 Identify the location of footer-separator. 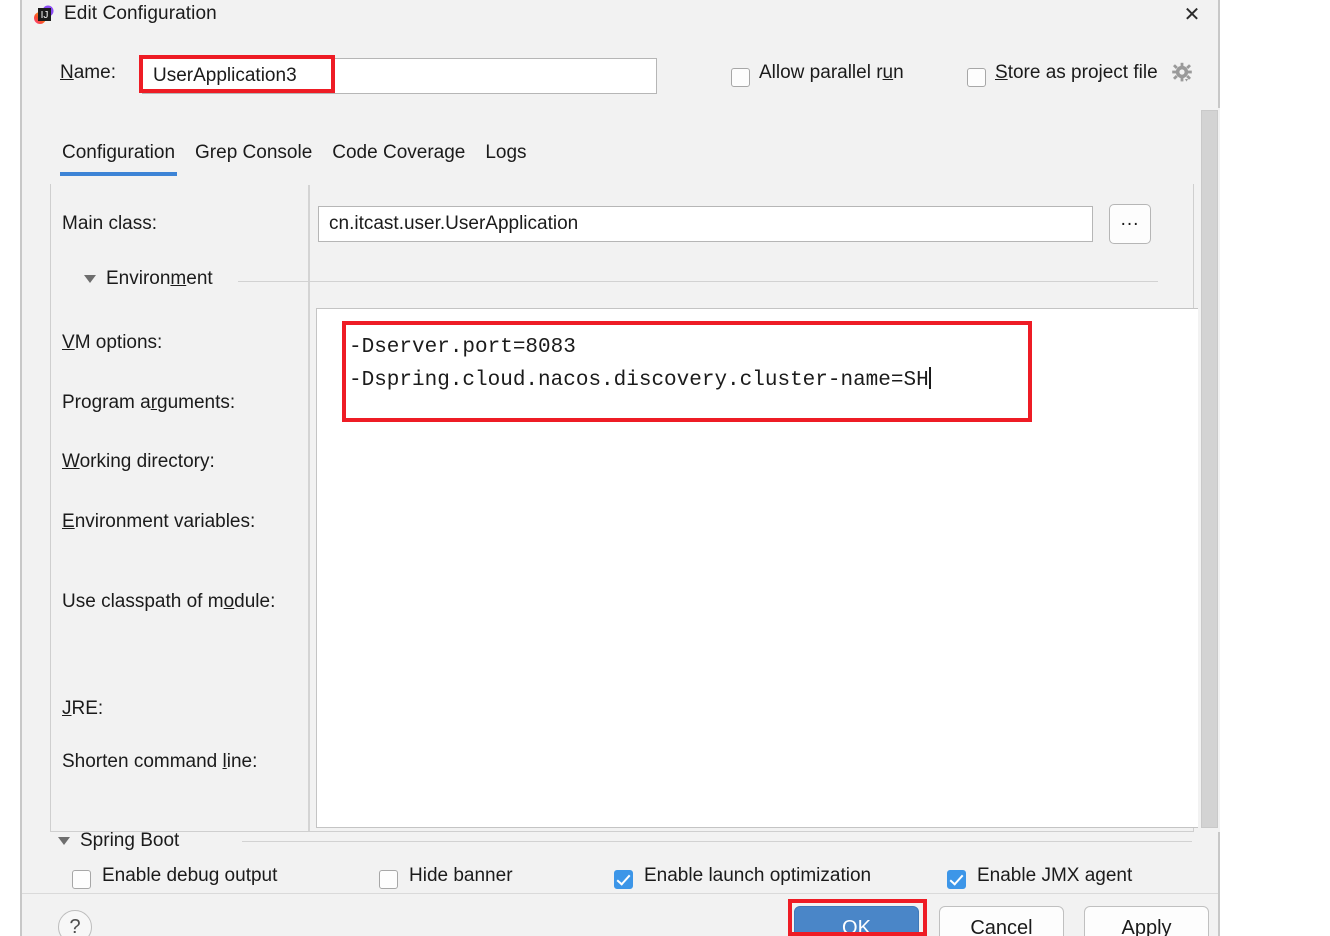
(620, 893).